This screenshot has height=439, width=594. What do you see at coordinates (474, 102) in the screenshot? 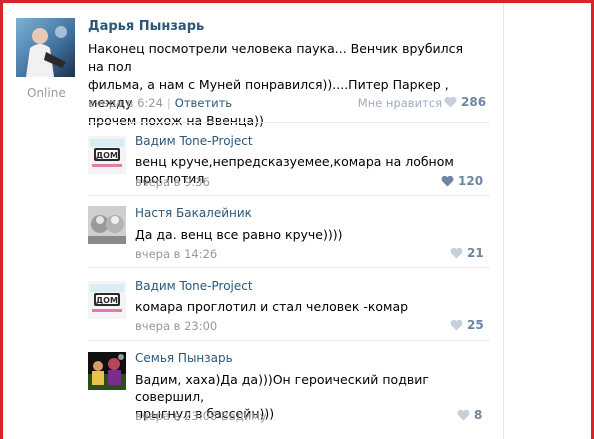
I see `post-like-count: 286` at bounding box center [474, 102].